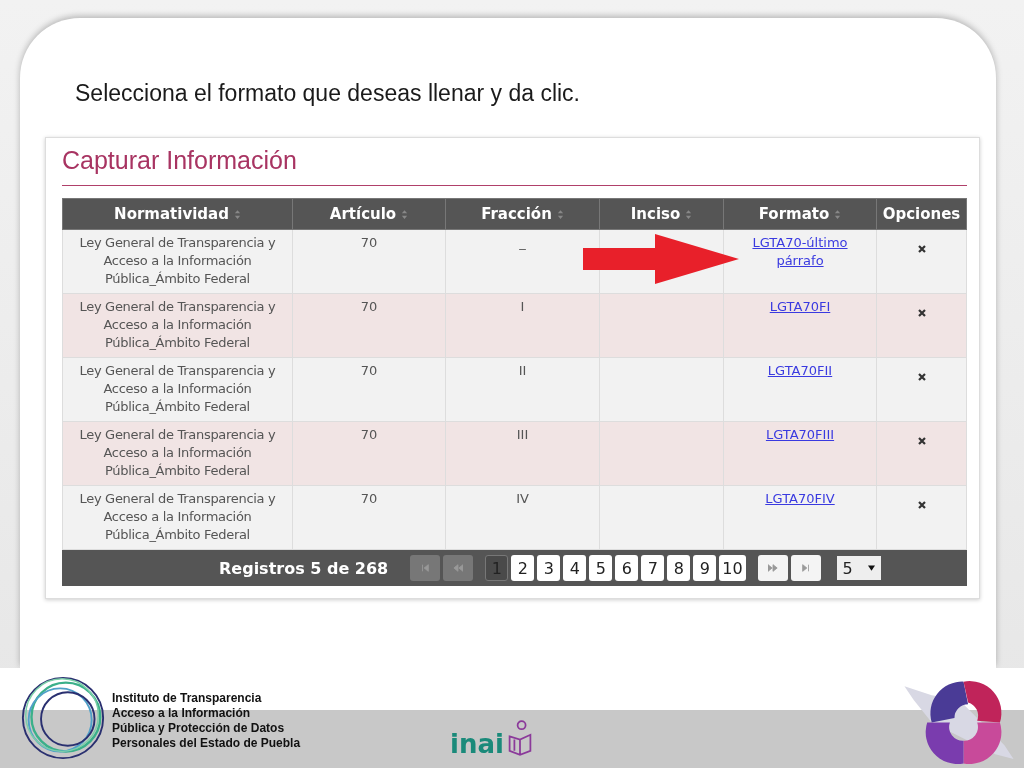 The width and height of the screenshot is (1024, 768). I want to click on institute-name-line: Instituto de Transparencia, so click(187, 698).